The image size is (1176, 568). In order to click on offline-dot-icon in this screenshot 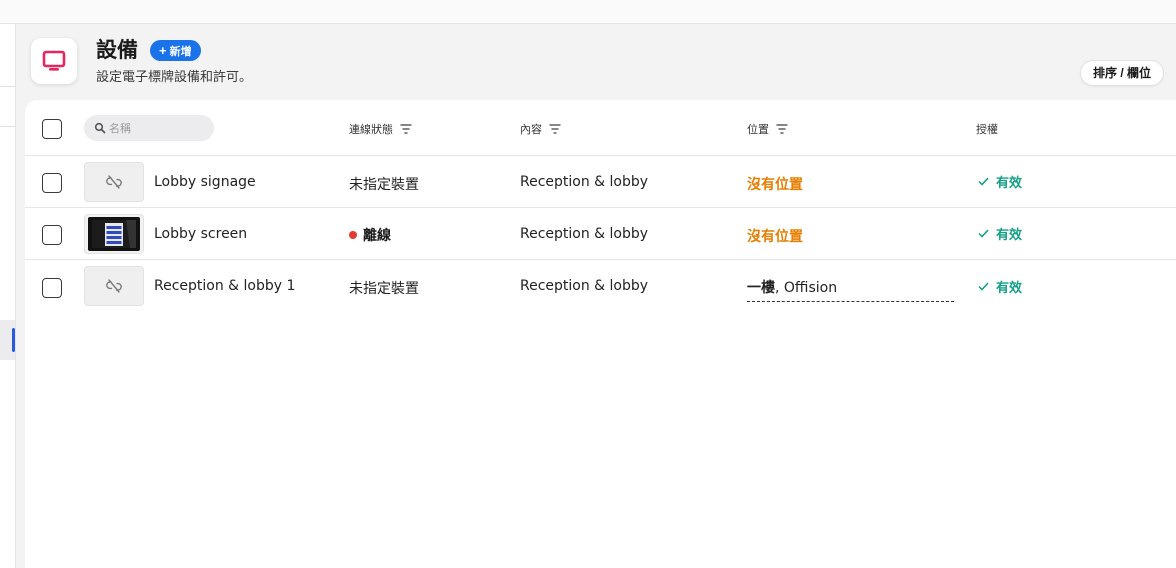, I will do `click(353, 235)`.